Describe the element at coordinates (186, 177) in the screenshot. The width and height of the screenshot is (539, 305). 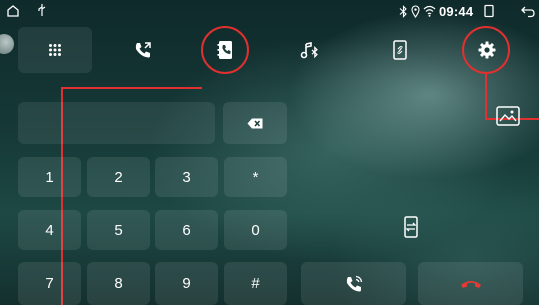
I see `key-3: 3` at that location.